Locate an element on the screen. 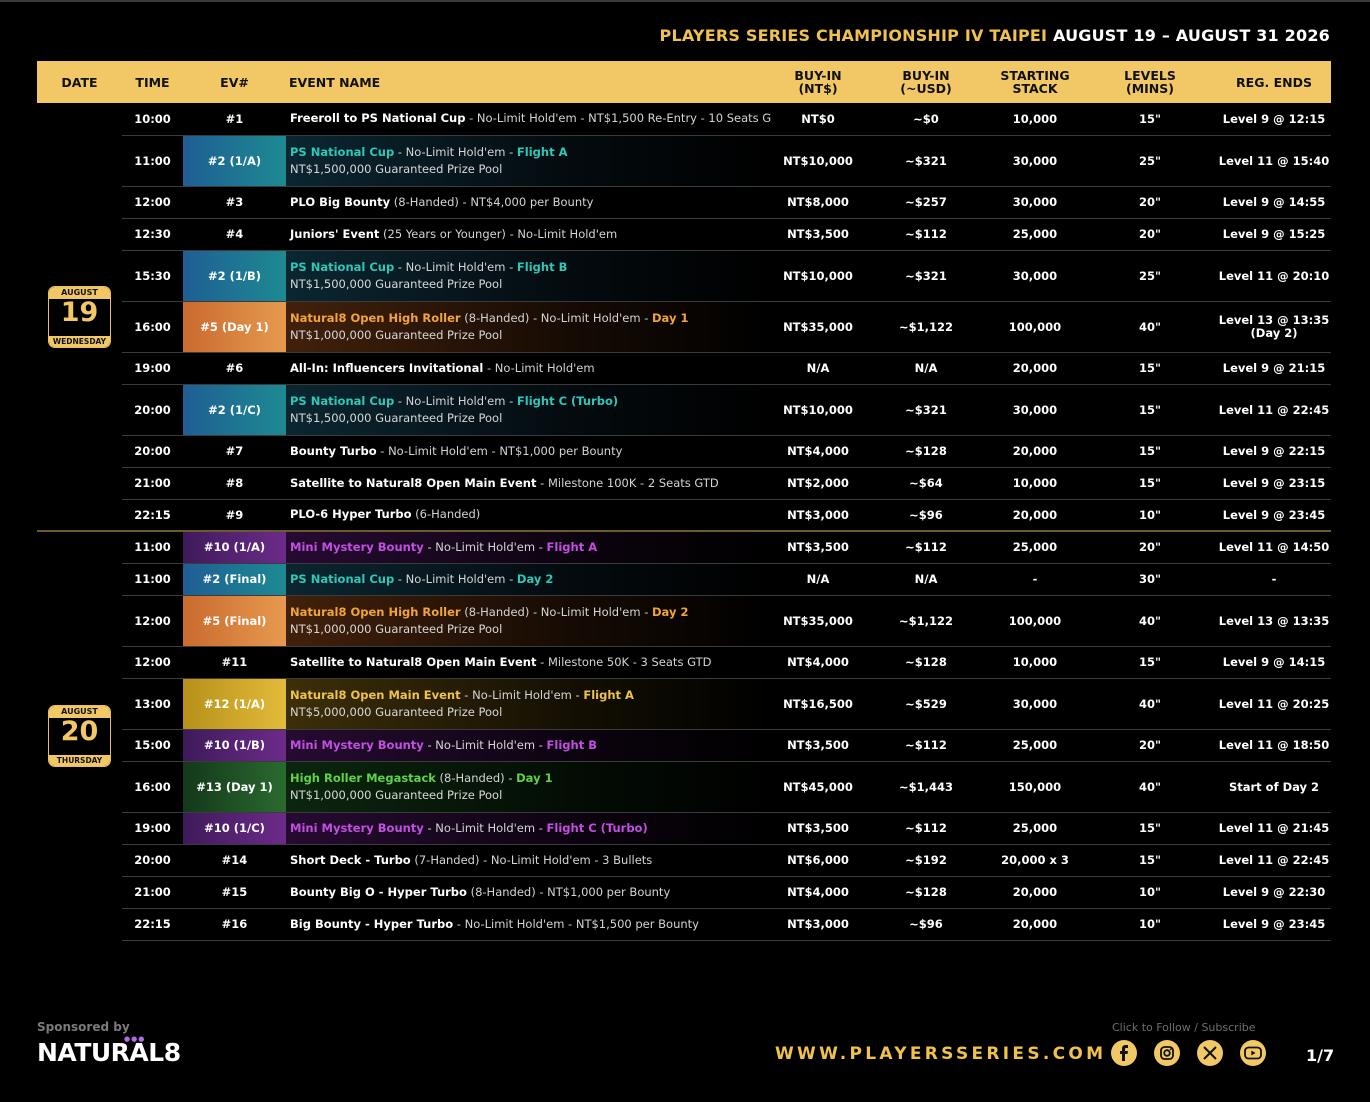 Image resolution: width=1370 pixels, height=1102 pixels. levels-cell: 10" is located at coordinates (1150, 892).